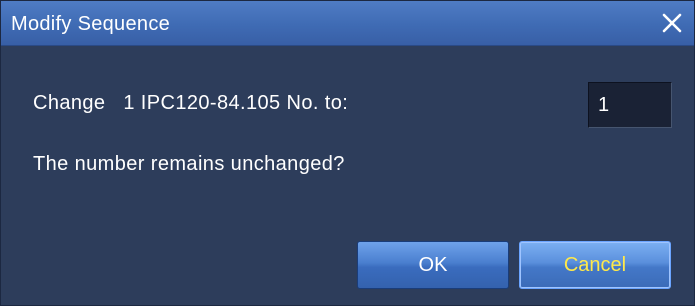 The width and height of the screenshot is (695, 306). I want to click on close-icon, so click(672, 23).